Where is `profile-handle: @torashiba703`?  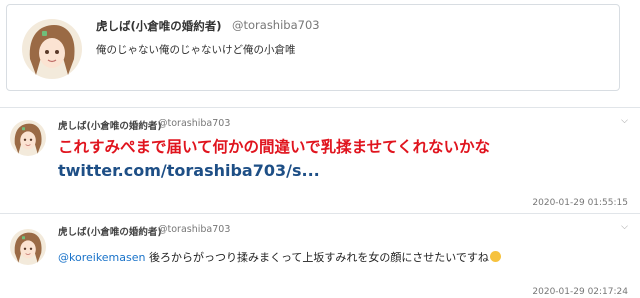
profile-handle: @torashiba703 is located at coordinates (276, 25).